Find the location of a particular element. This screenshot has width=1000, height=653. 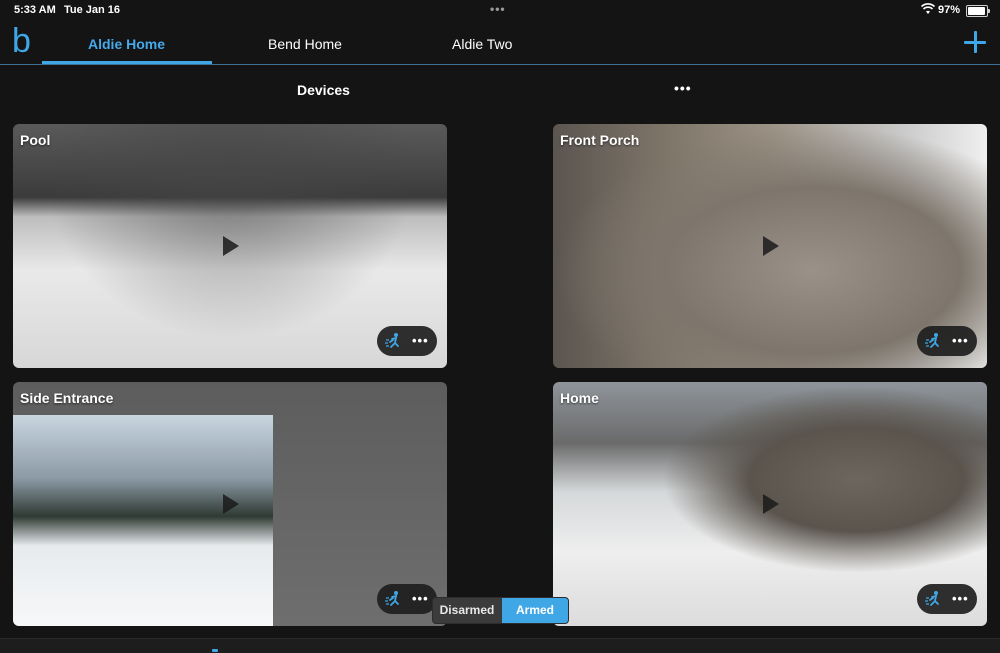

camera-name: Side Entrance is located at coordinates (67, 398).